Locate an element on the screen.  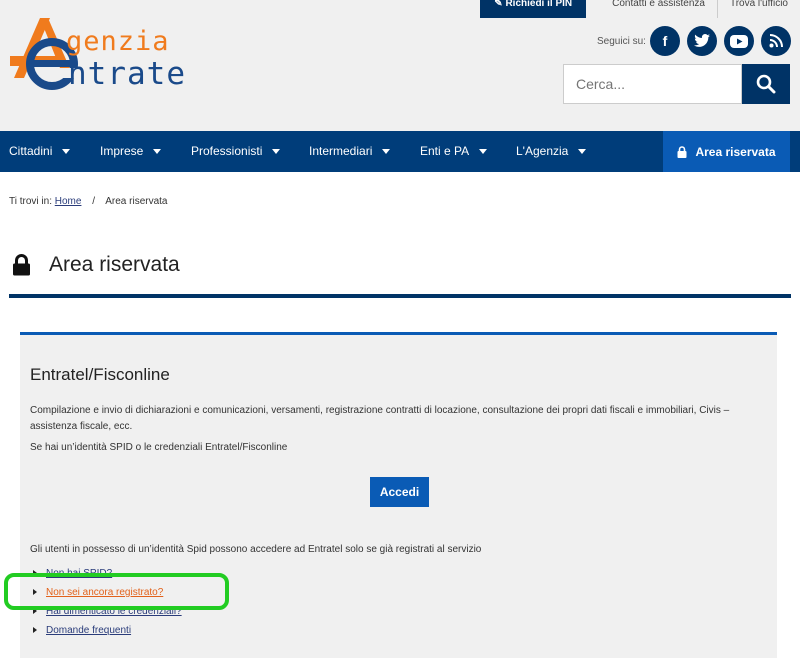
nav-item-agenzia: L'Agenzia is located at coordinates (551, 151).